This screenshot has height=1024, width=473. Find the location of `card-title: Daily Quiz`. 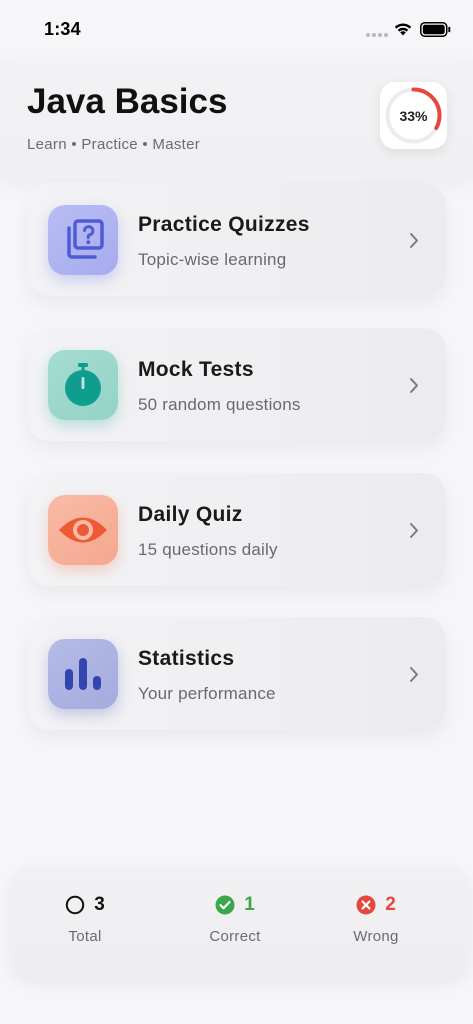

card-title: Daily Quiz is located at coordinates (190, 514).